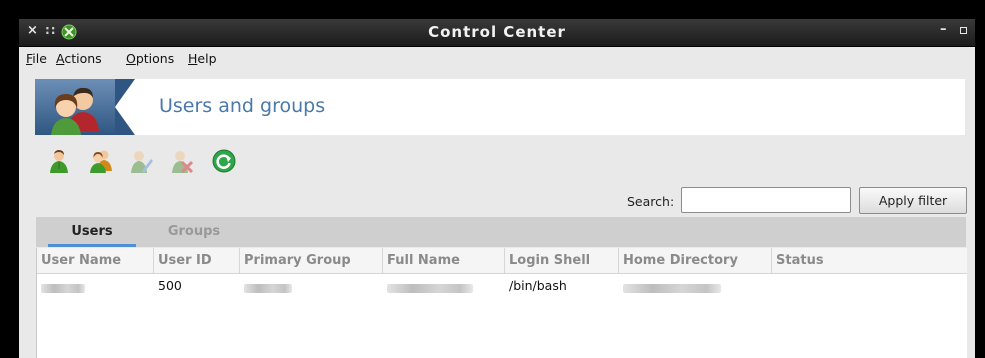  Describe the element at coordinates (695, 260) in the screenshot. I see `column-header-home-directory: Home Directory` at that location.